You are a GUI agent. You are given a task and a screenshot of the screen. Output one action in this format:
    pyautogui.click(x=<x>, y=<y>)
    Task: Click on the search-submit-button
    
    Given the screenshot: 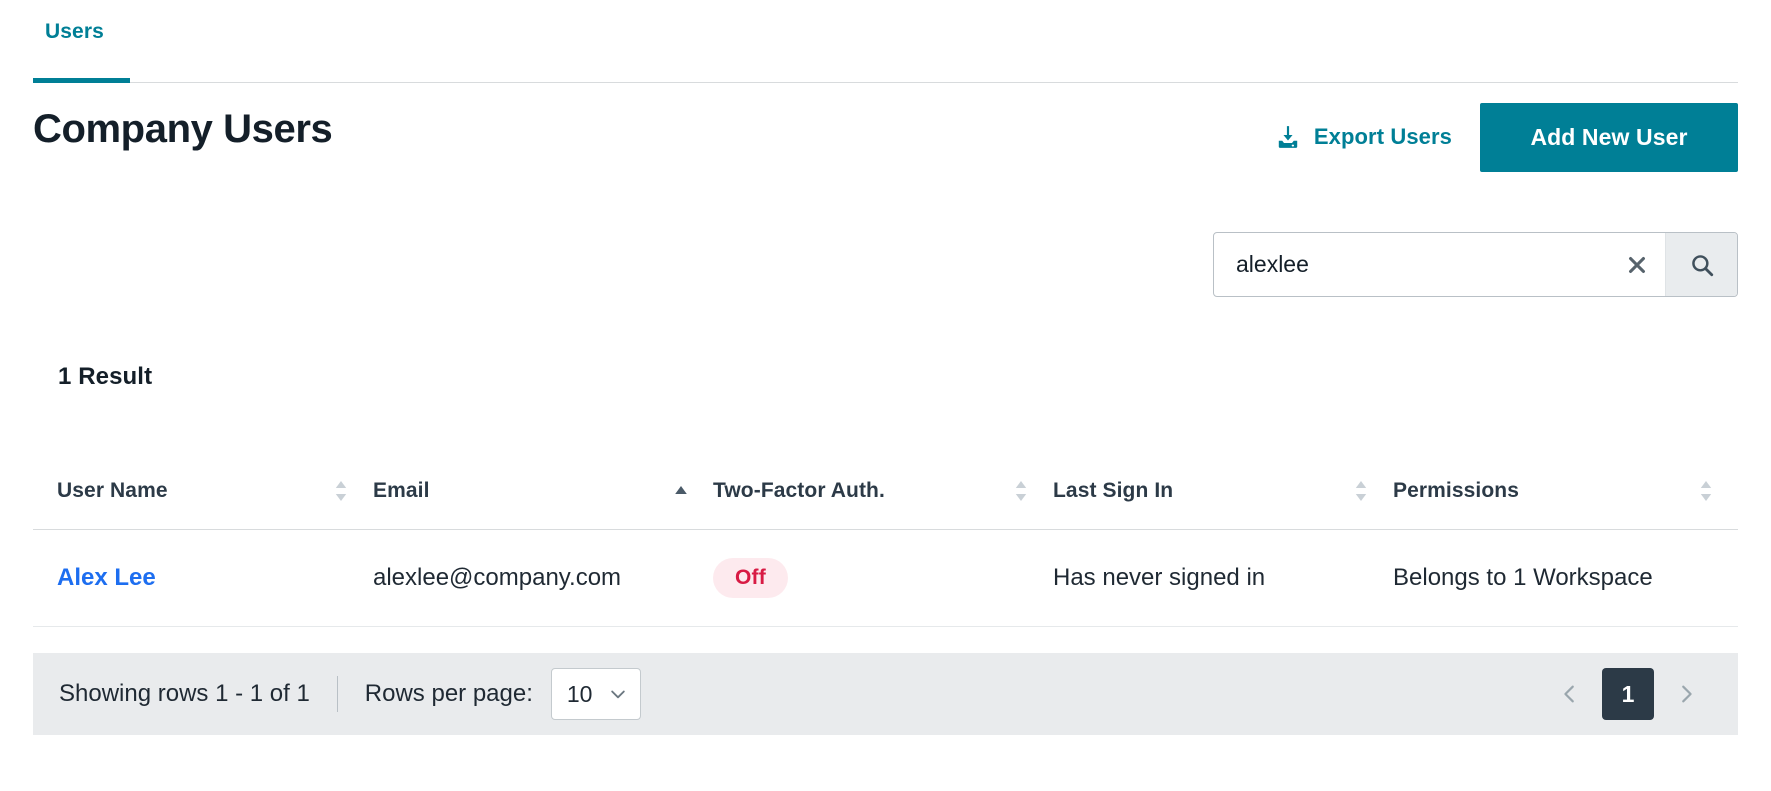 What is the action you would take?
    pyautogui.click(x=1701, y=264)
    